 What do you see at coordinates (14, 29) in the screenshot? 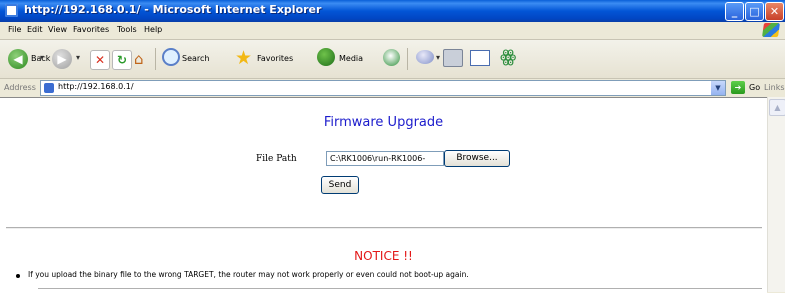
I see `menu-file: File` at bounding box center [14, 29].